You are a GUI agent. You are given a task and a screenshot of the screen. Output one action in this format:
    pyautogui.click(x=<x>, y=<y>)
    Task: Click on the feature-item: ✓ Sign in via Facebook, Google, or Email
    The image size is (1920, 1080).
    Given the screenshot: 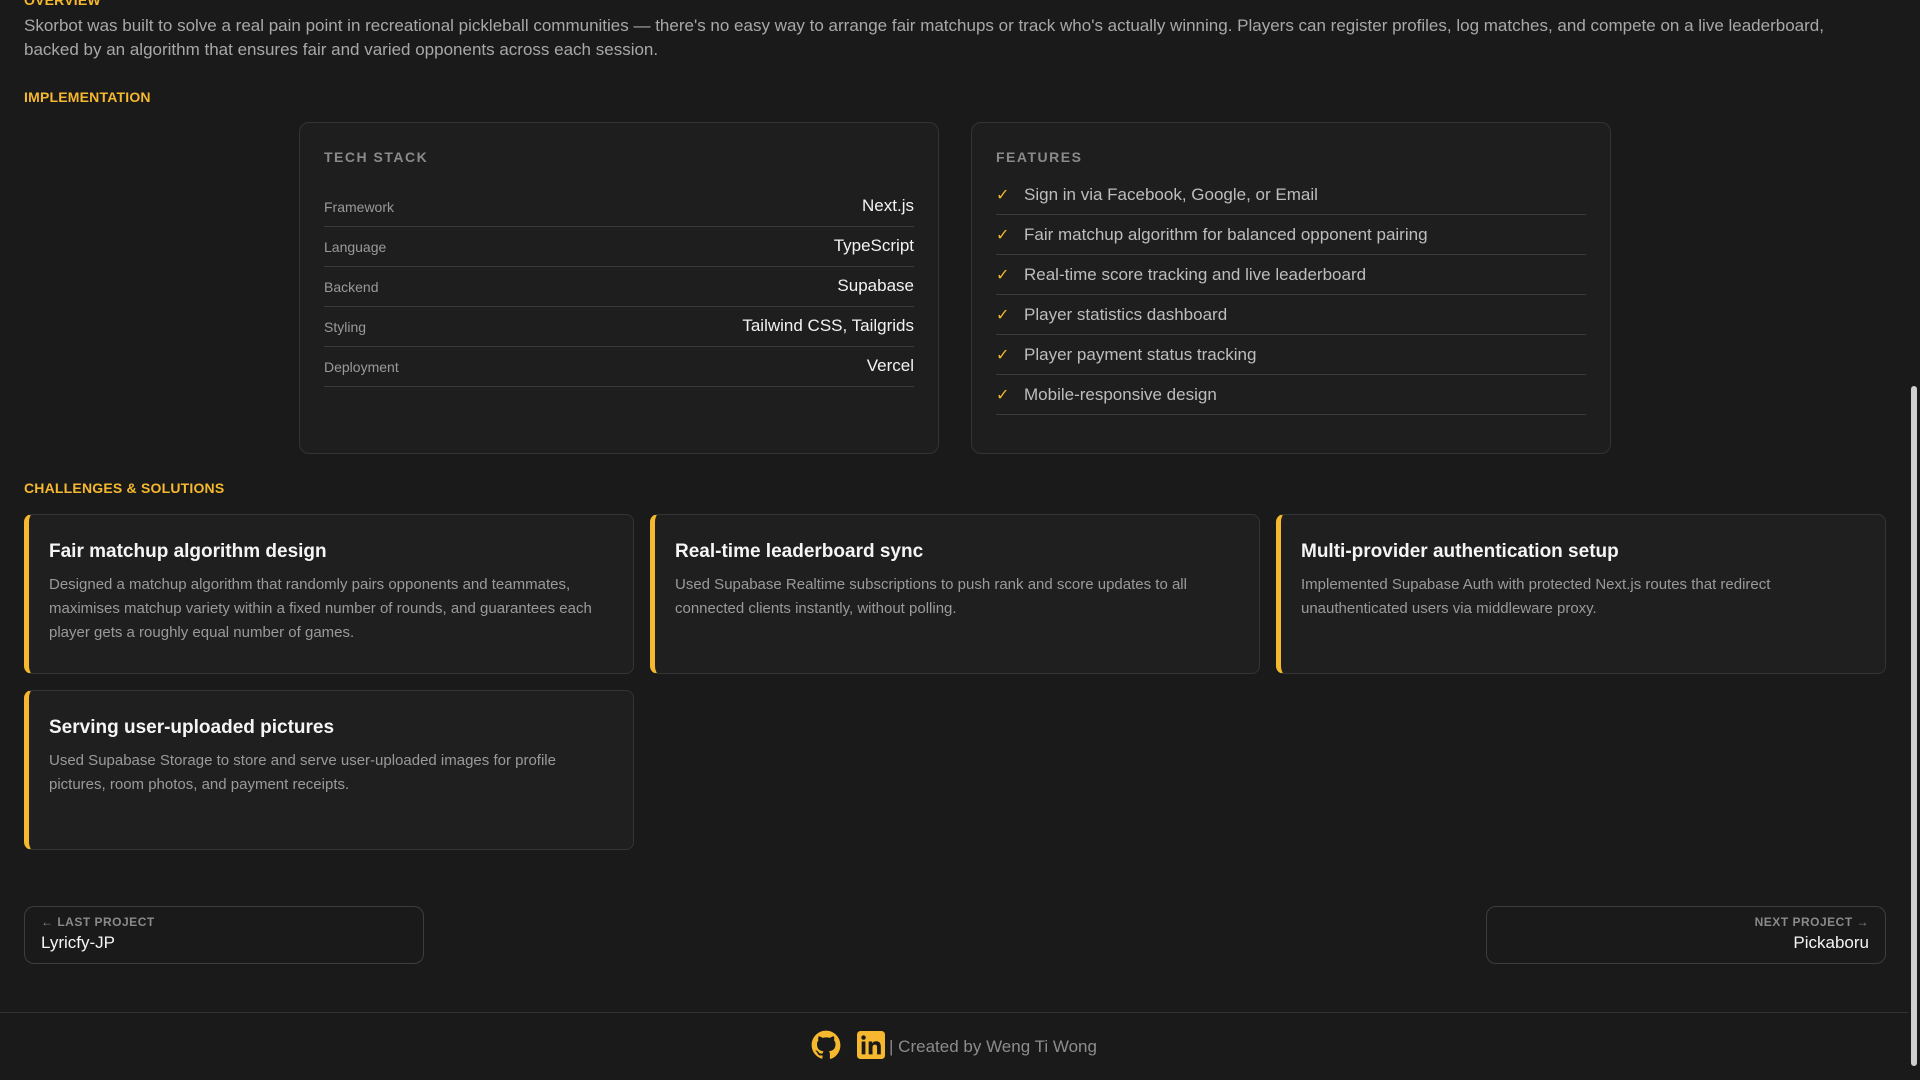 What is the action you would take?
    pyautogui.click(x=1291, y=195)
    